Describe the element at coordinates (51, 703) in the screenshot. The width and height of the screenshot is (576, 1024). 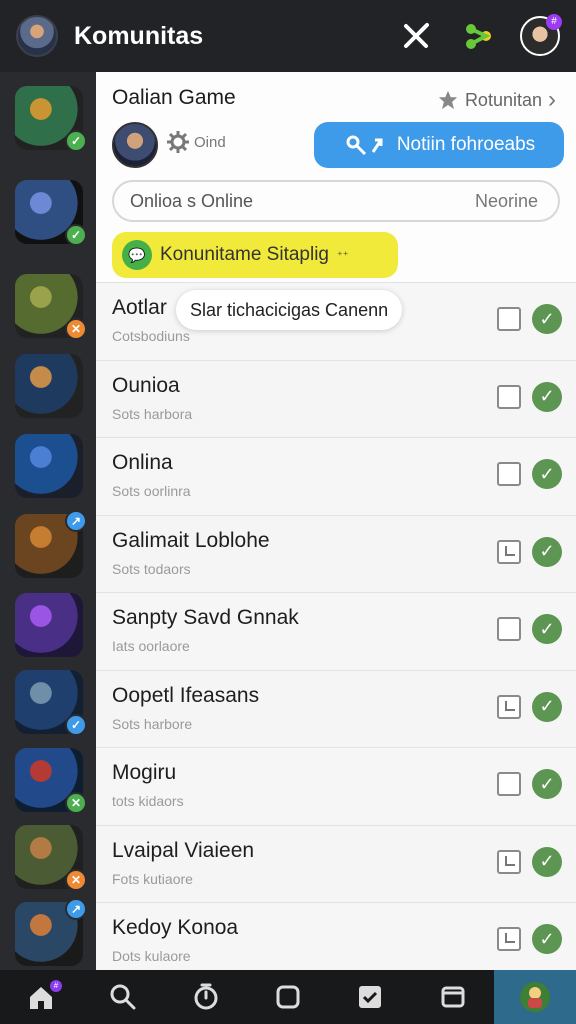
I see `sidebar-game-8: ✓` at that location.